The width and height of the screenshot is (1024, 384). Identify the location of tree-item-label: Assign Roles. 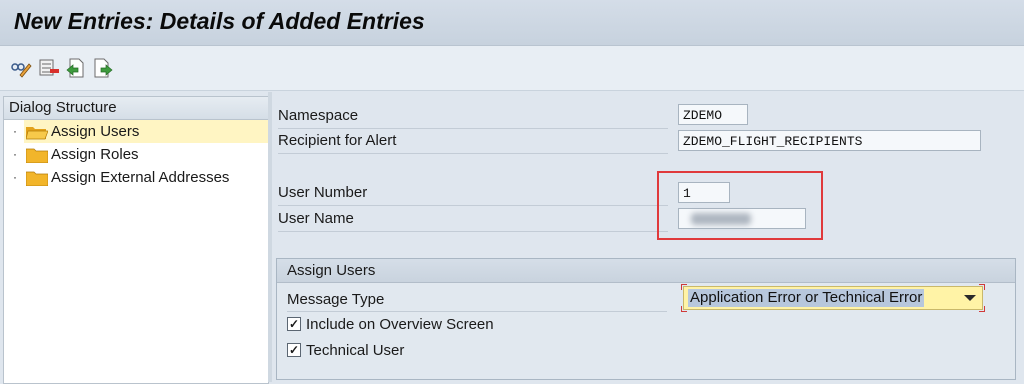
(95, 154).